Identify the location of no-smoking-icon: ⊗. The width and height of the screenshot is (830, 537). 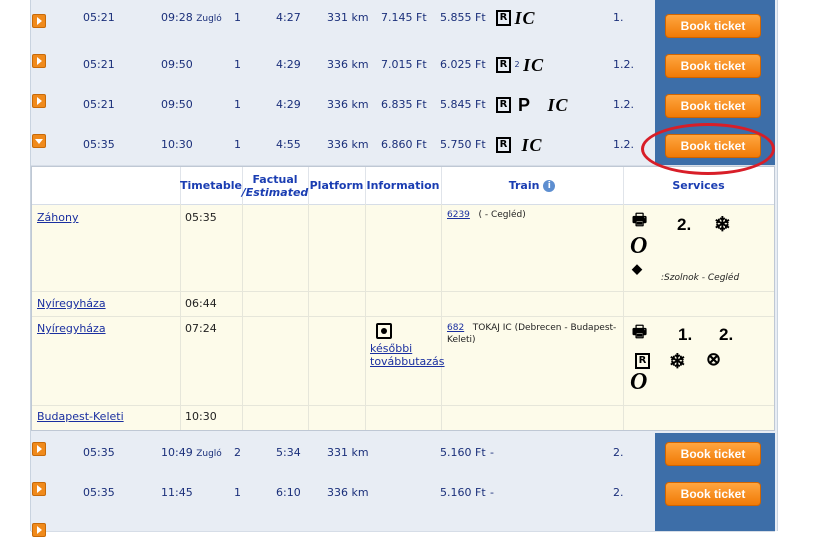
(714, 359).